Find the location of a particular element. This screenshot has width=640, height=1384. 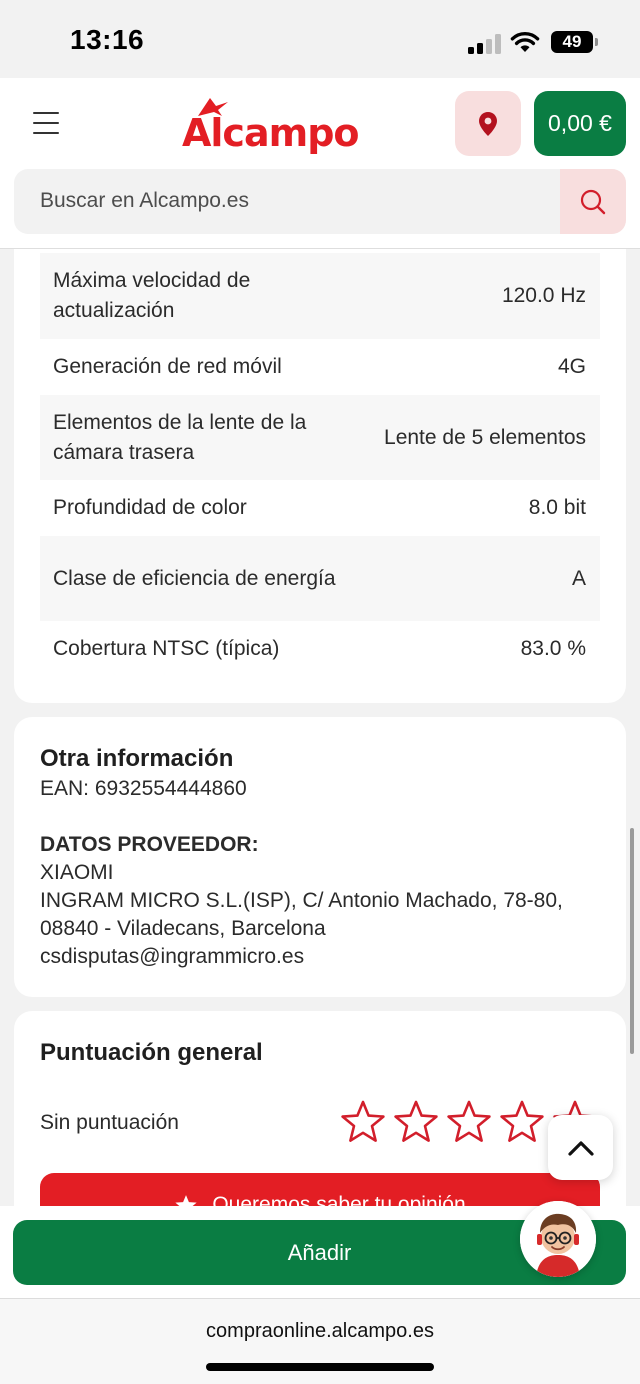

map-pin-icon is located at coordinates (488, 123).